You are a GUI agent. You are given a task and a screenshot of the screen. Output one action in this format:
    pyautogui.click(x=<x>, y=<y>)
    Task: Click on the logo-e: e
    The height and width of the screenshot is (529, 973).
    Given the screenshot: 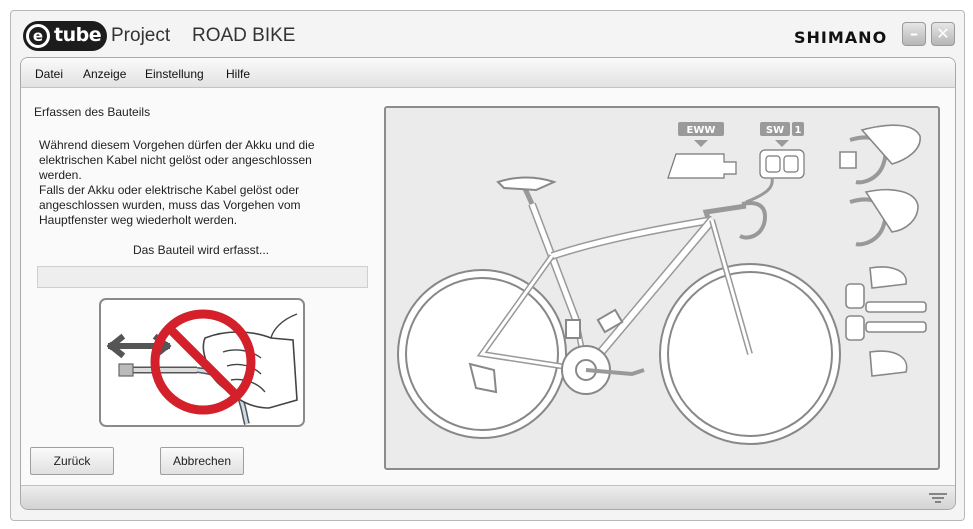 What is the action you would take?
    pyautogui.click(x=38, y=36)
    